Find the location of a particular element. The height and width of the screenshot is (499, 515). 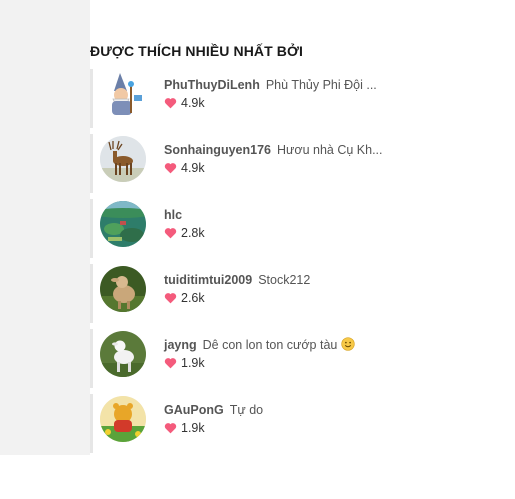

wizard-avatar is located at coordinates (123, 94).